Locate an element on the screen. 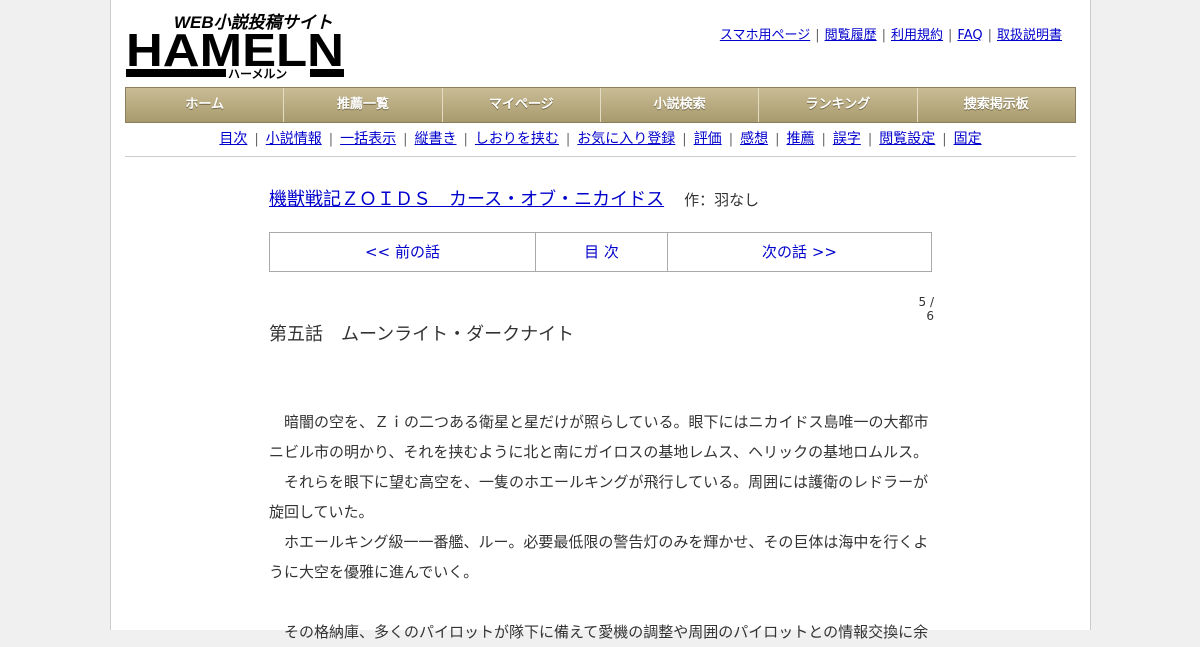  novel-header: 機獣戦記ＺＯＩＤＳ カース・オブ・ニカイドス 作：羽なし is located at coordinates (514, 198).